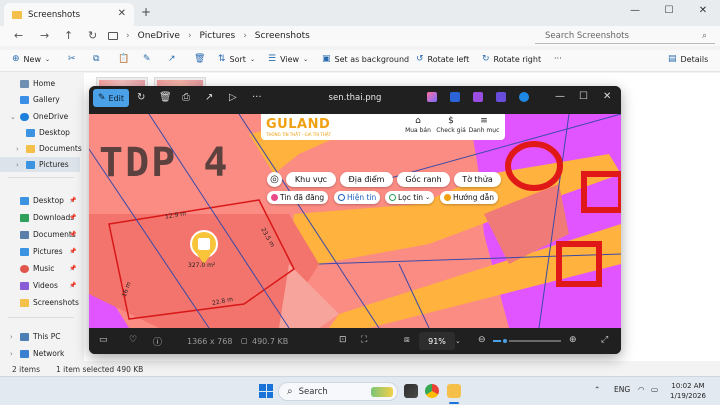 This screenshot has width=720, height=405. Describe the element at coordinates (343, 340) in the screenshot. I see `fit-to-window-icon: ⊡` at that location.